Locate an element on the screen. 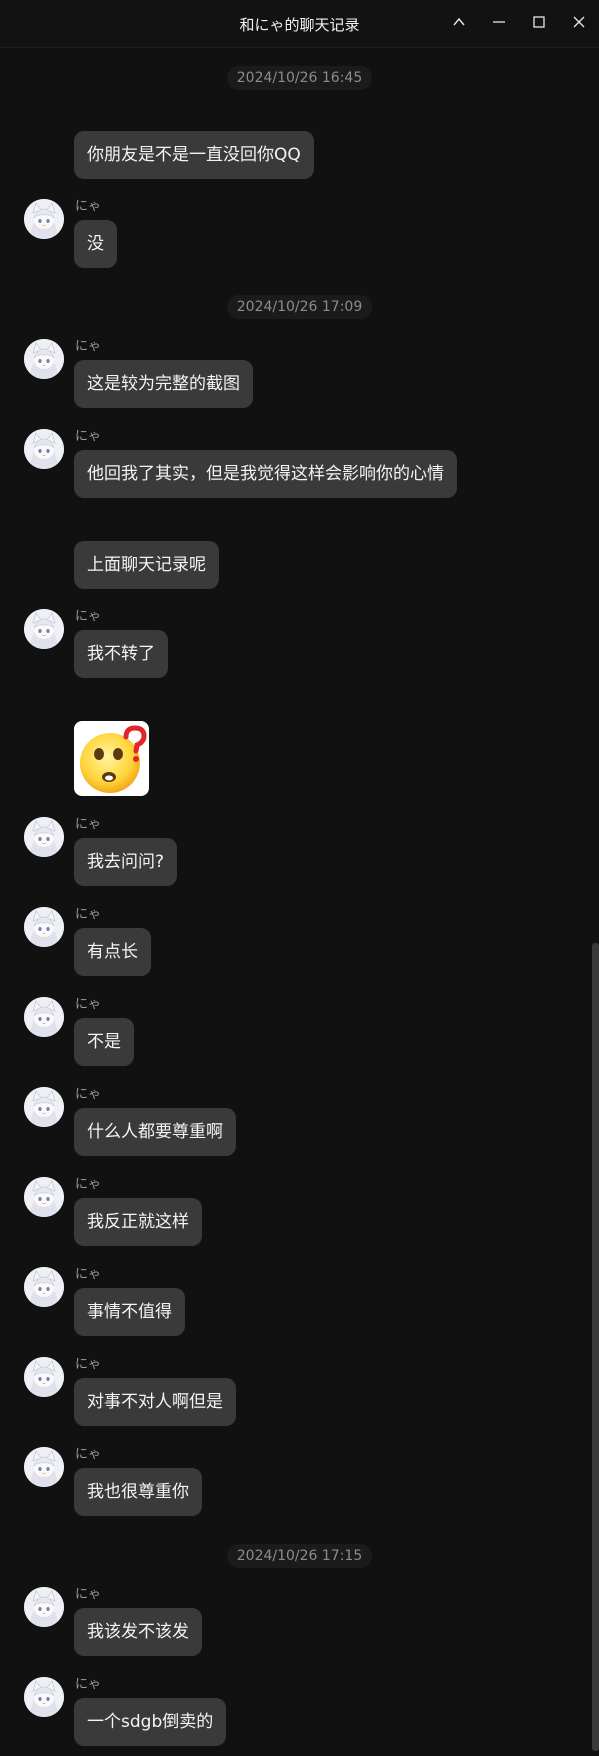 This screenshot has height=1756, width=599. message-bubble: 我反正就这样 is located at coordinates (138, 1222).